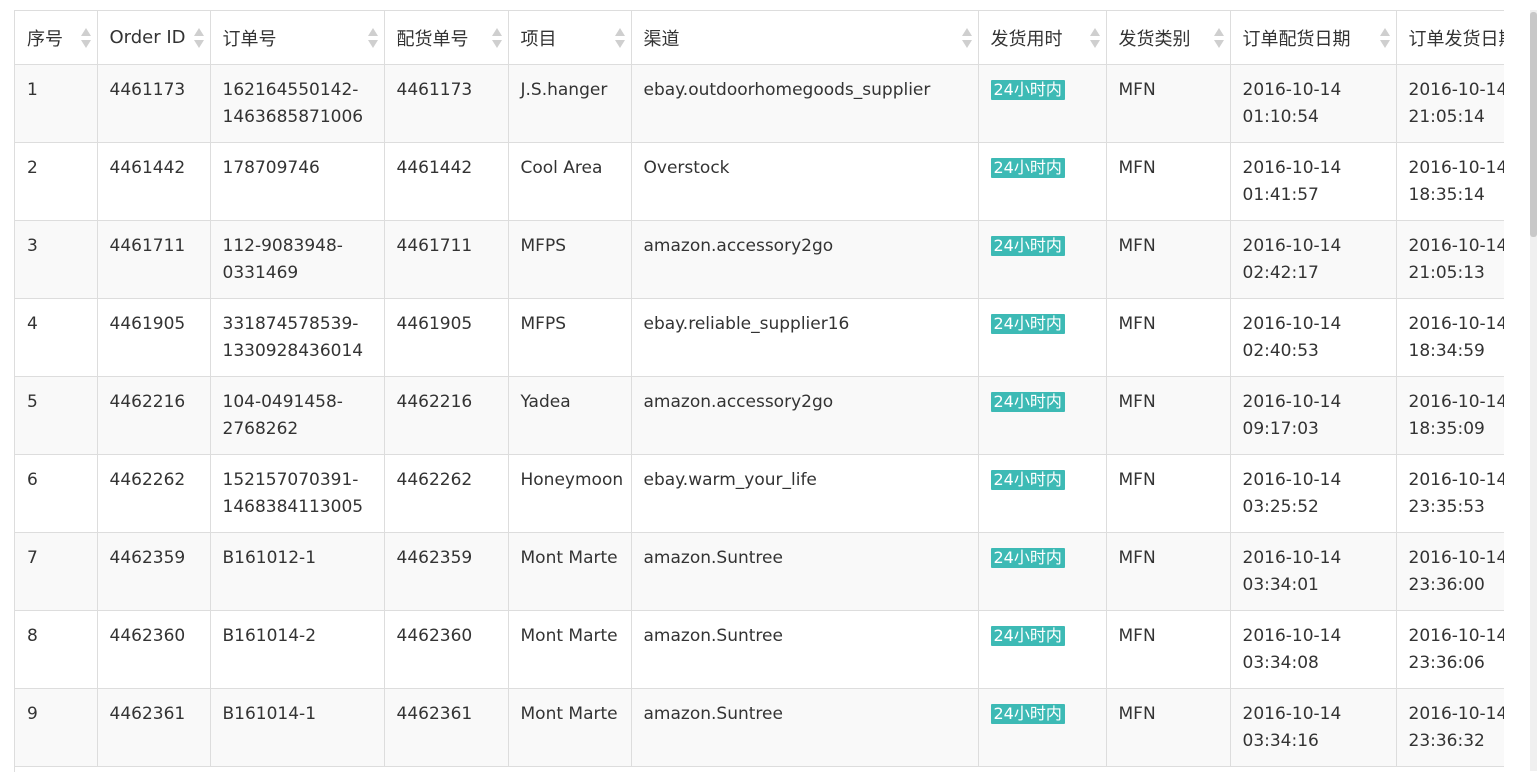  Describe the element at coordinates (538, 39) in the screenshot. I see `column-header-label: 项目` at that location.